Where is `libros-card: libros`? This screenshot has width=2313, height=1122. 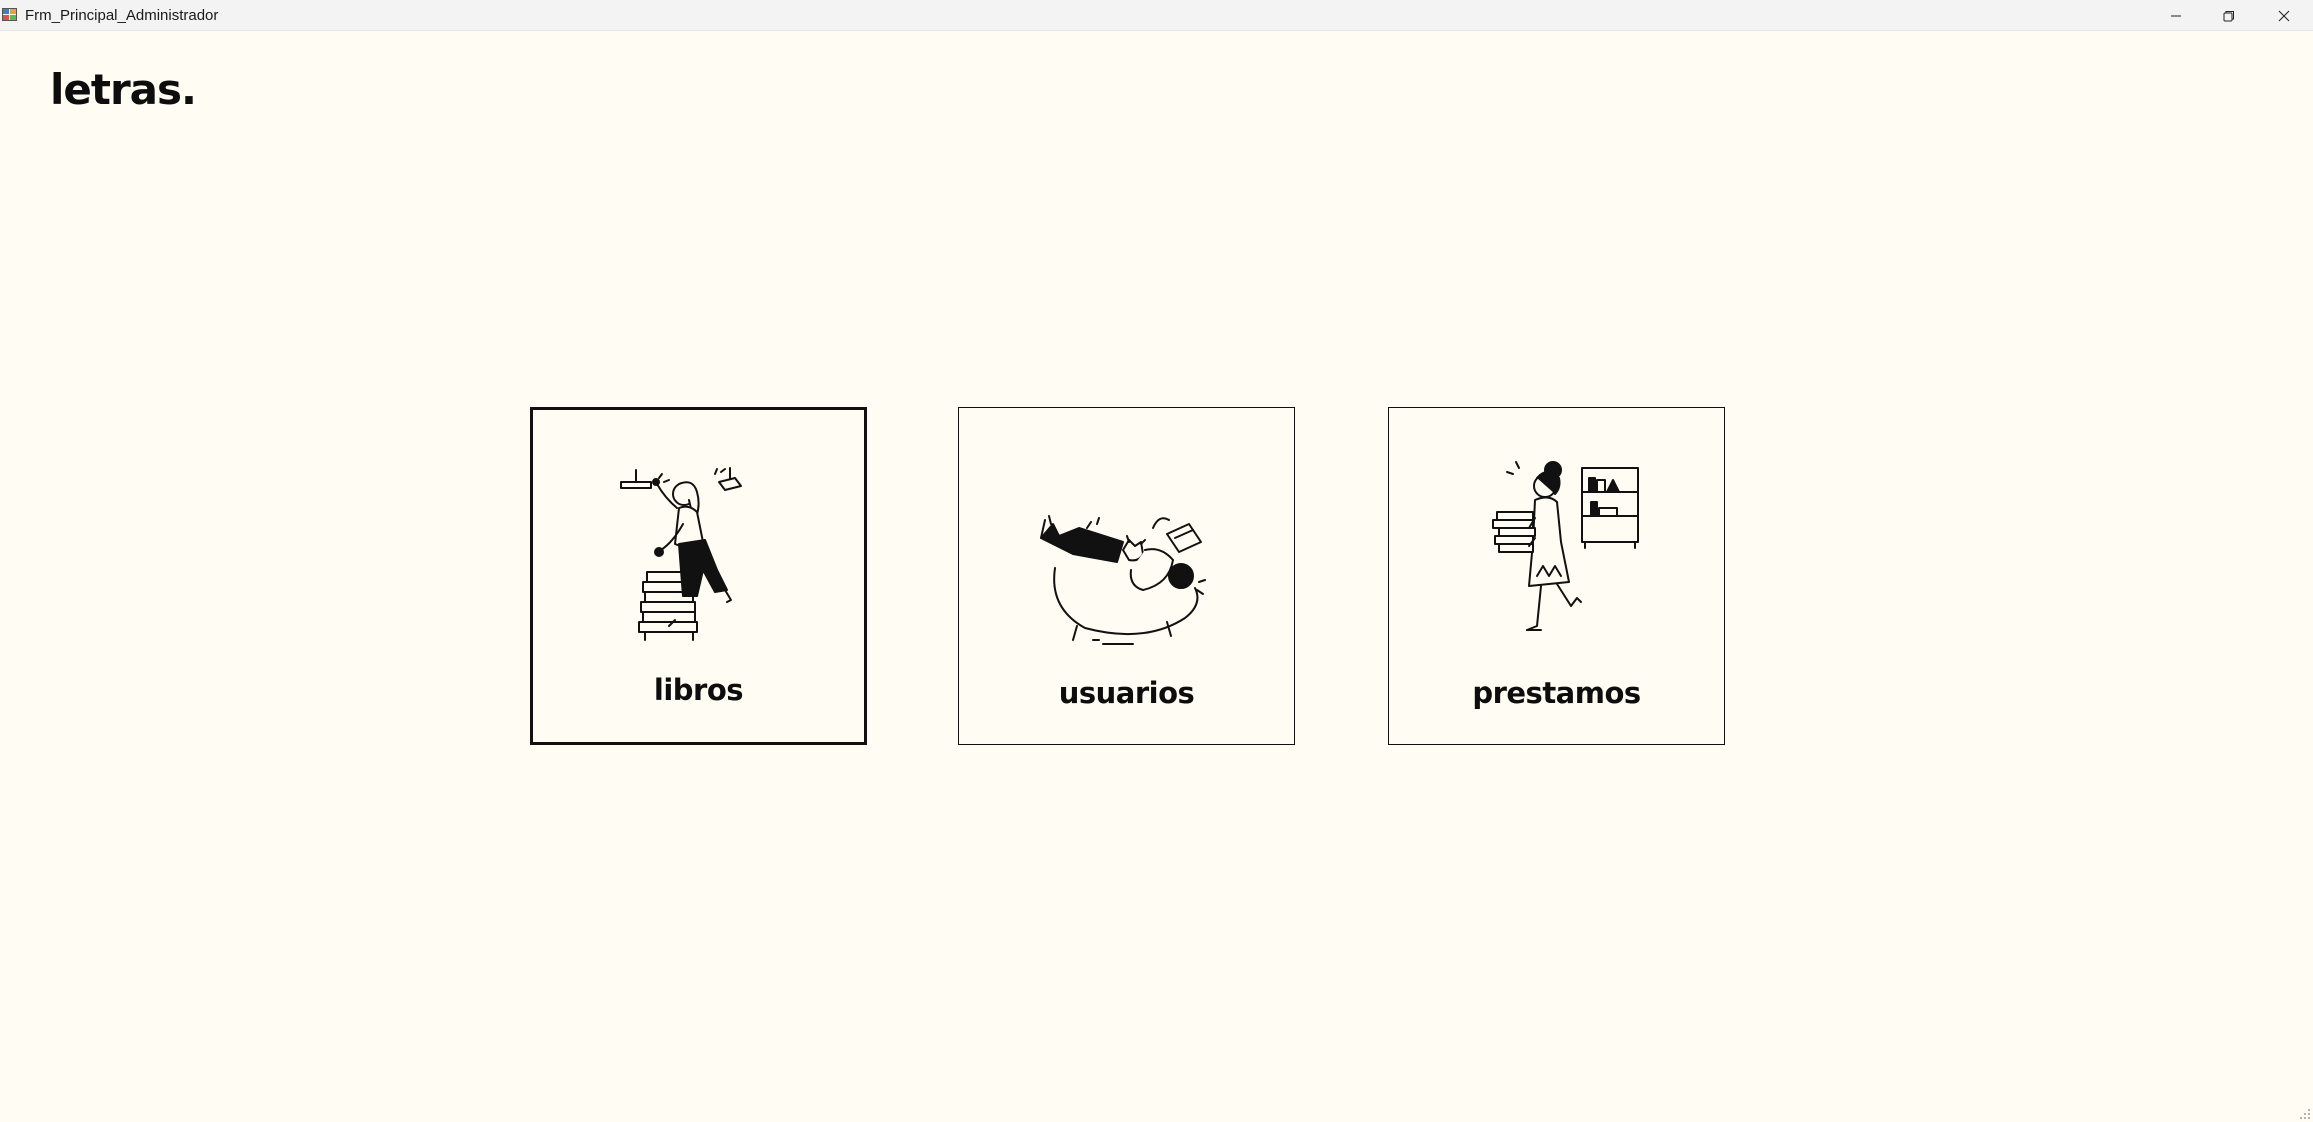 libros-card: libros is located at coordinates (698, 576).